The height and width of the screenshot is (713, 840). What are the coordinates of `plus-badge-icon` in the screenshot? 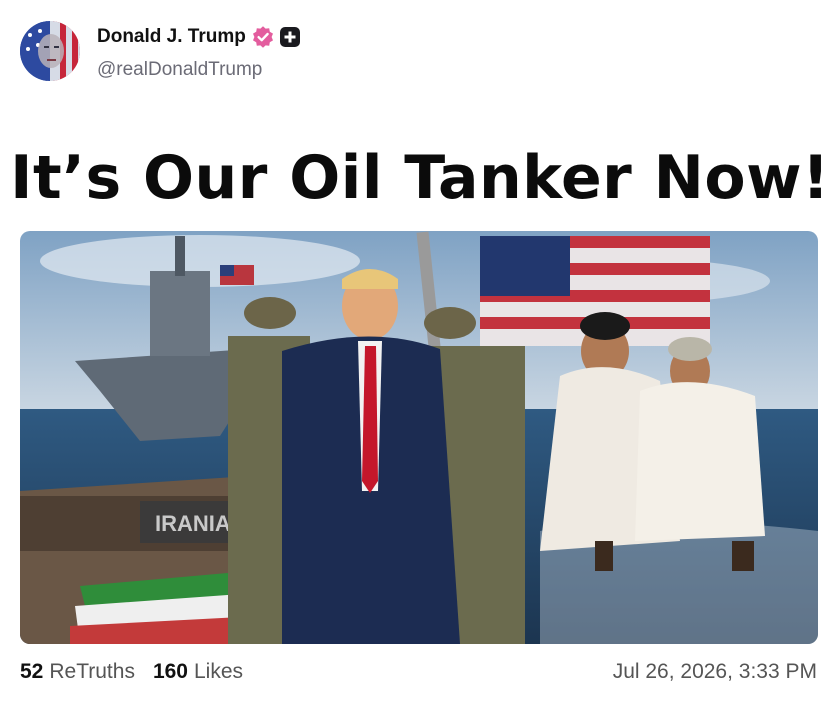 It's located at (289, 37).